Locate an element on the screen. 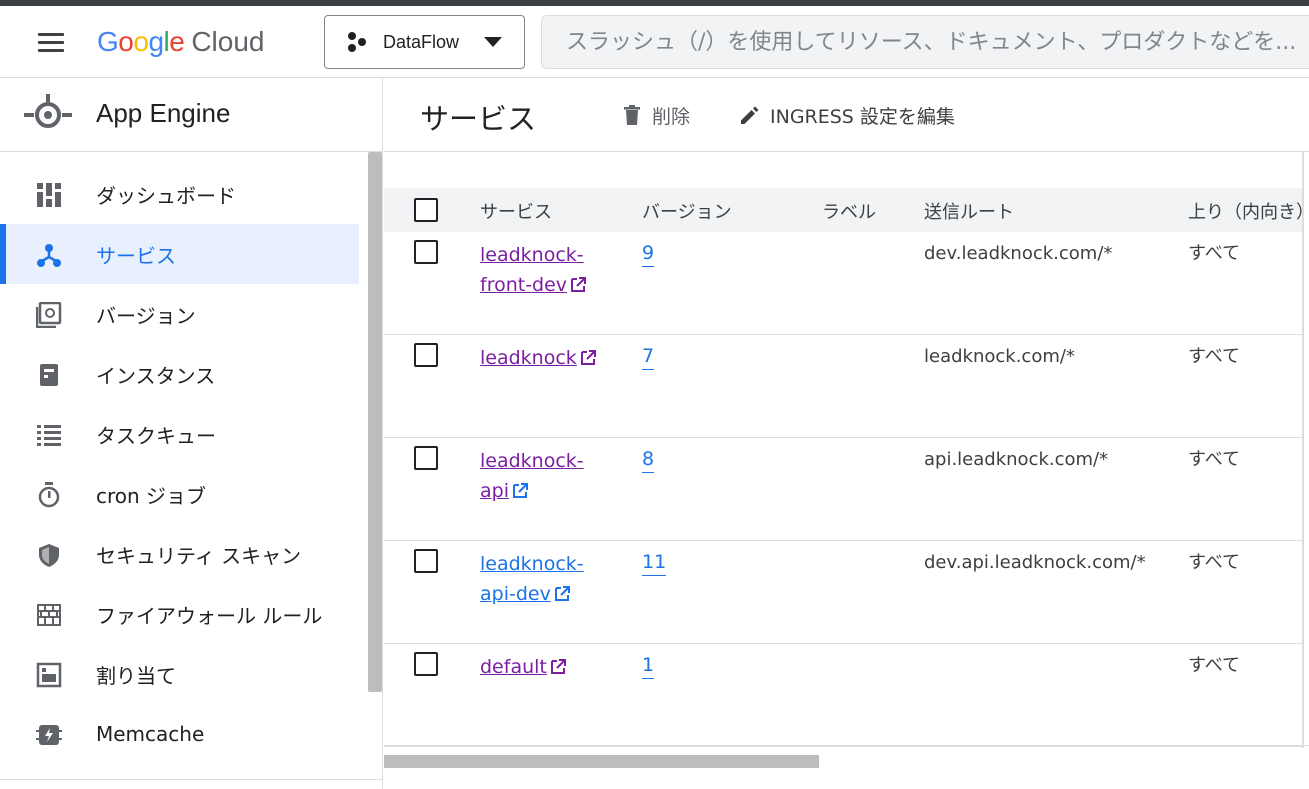 The width and height of the screenshot is (1309, 789). sidebar-header: App Engine is located at coordinates (191, 115).